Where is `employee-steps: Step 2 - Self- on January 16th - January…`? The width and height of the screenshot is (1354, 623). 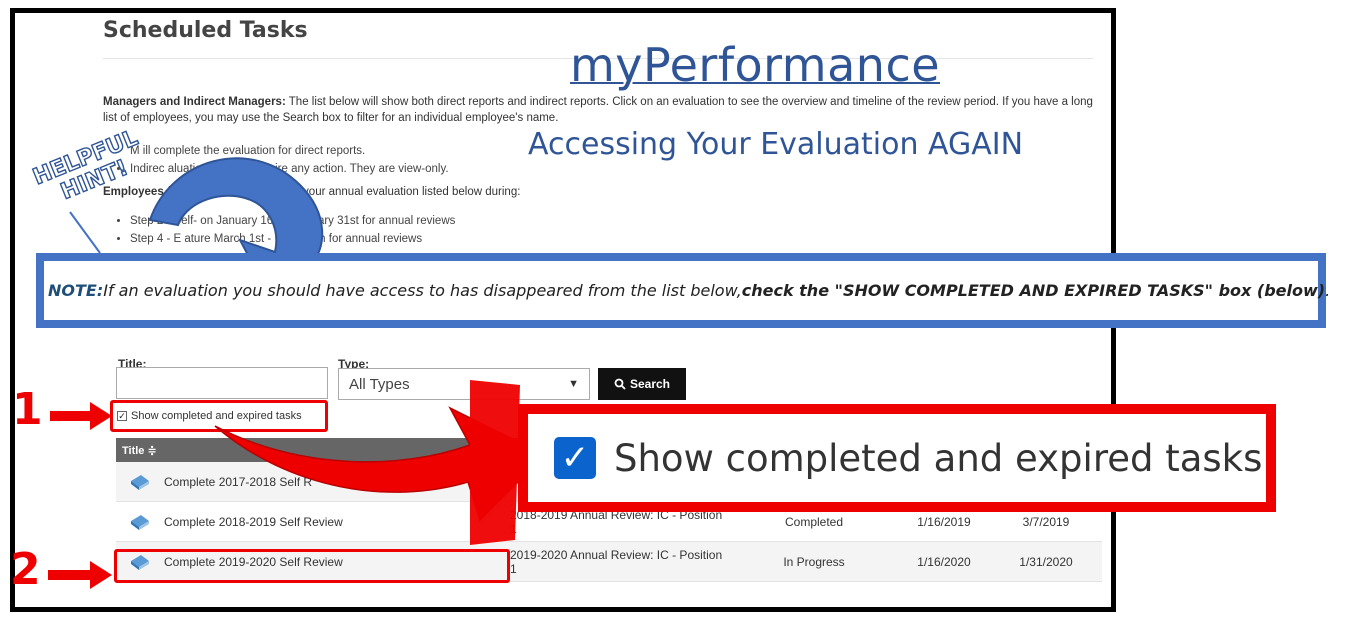
employee-steps: Step 2 - Self- on January 16th - January… is located at coordinates (292, 230).